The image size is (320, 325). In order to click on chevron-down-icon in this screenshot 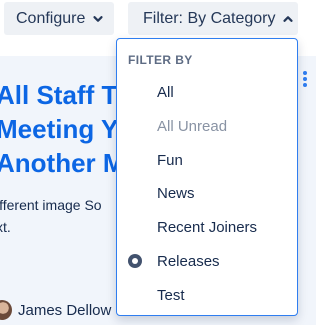, I will do `click(98, 18)`.